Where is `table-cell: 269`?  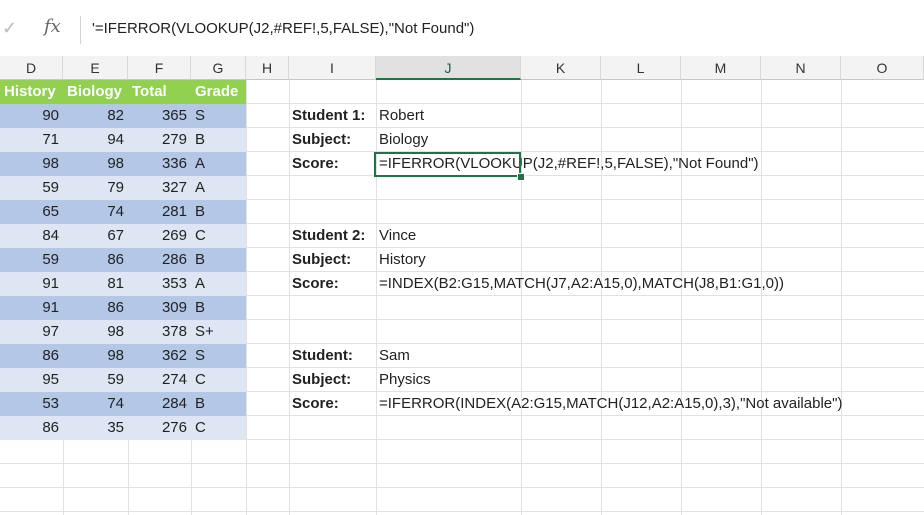
table-cell: 269 is located at coordinates (159, 236).